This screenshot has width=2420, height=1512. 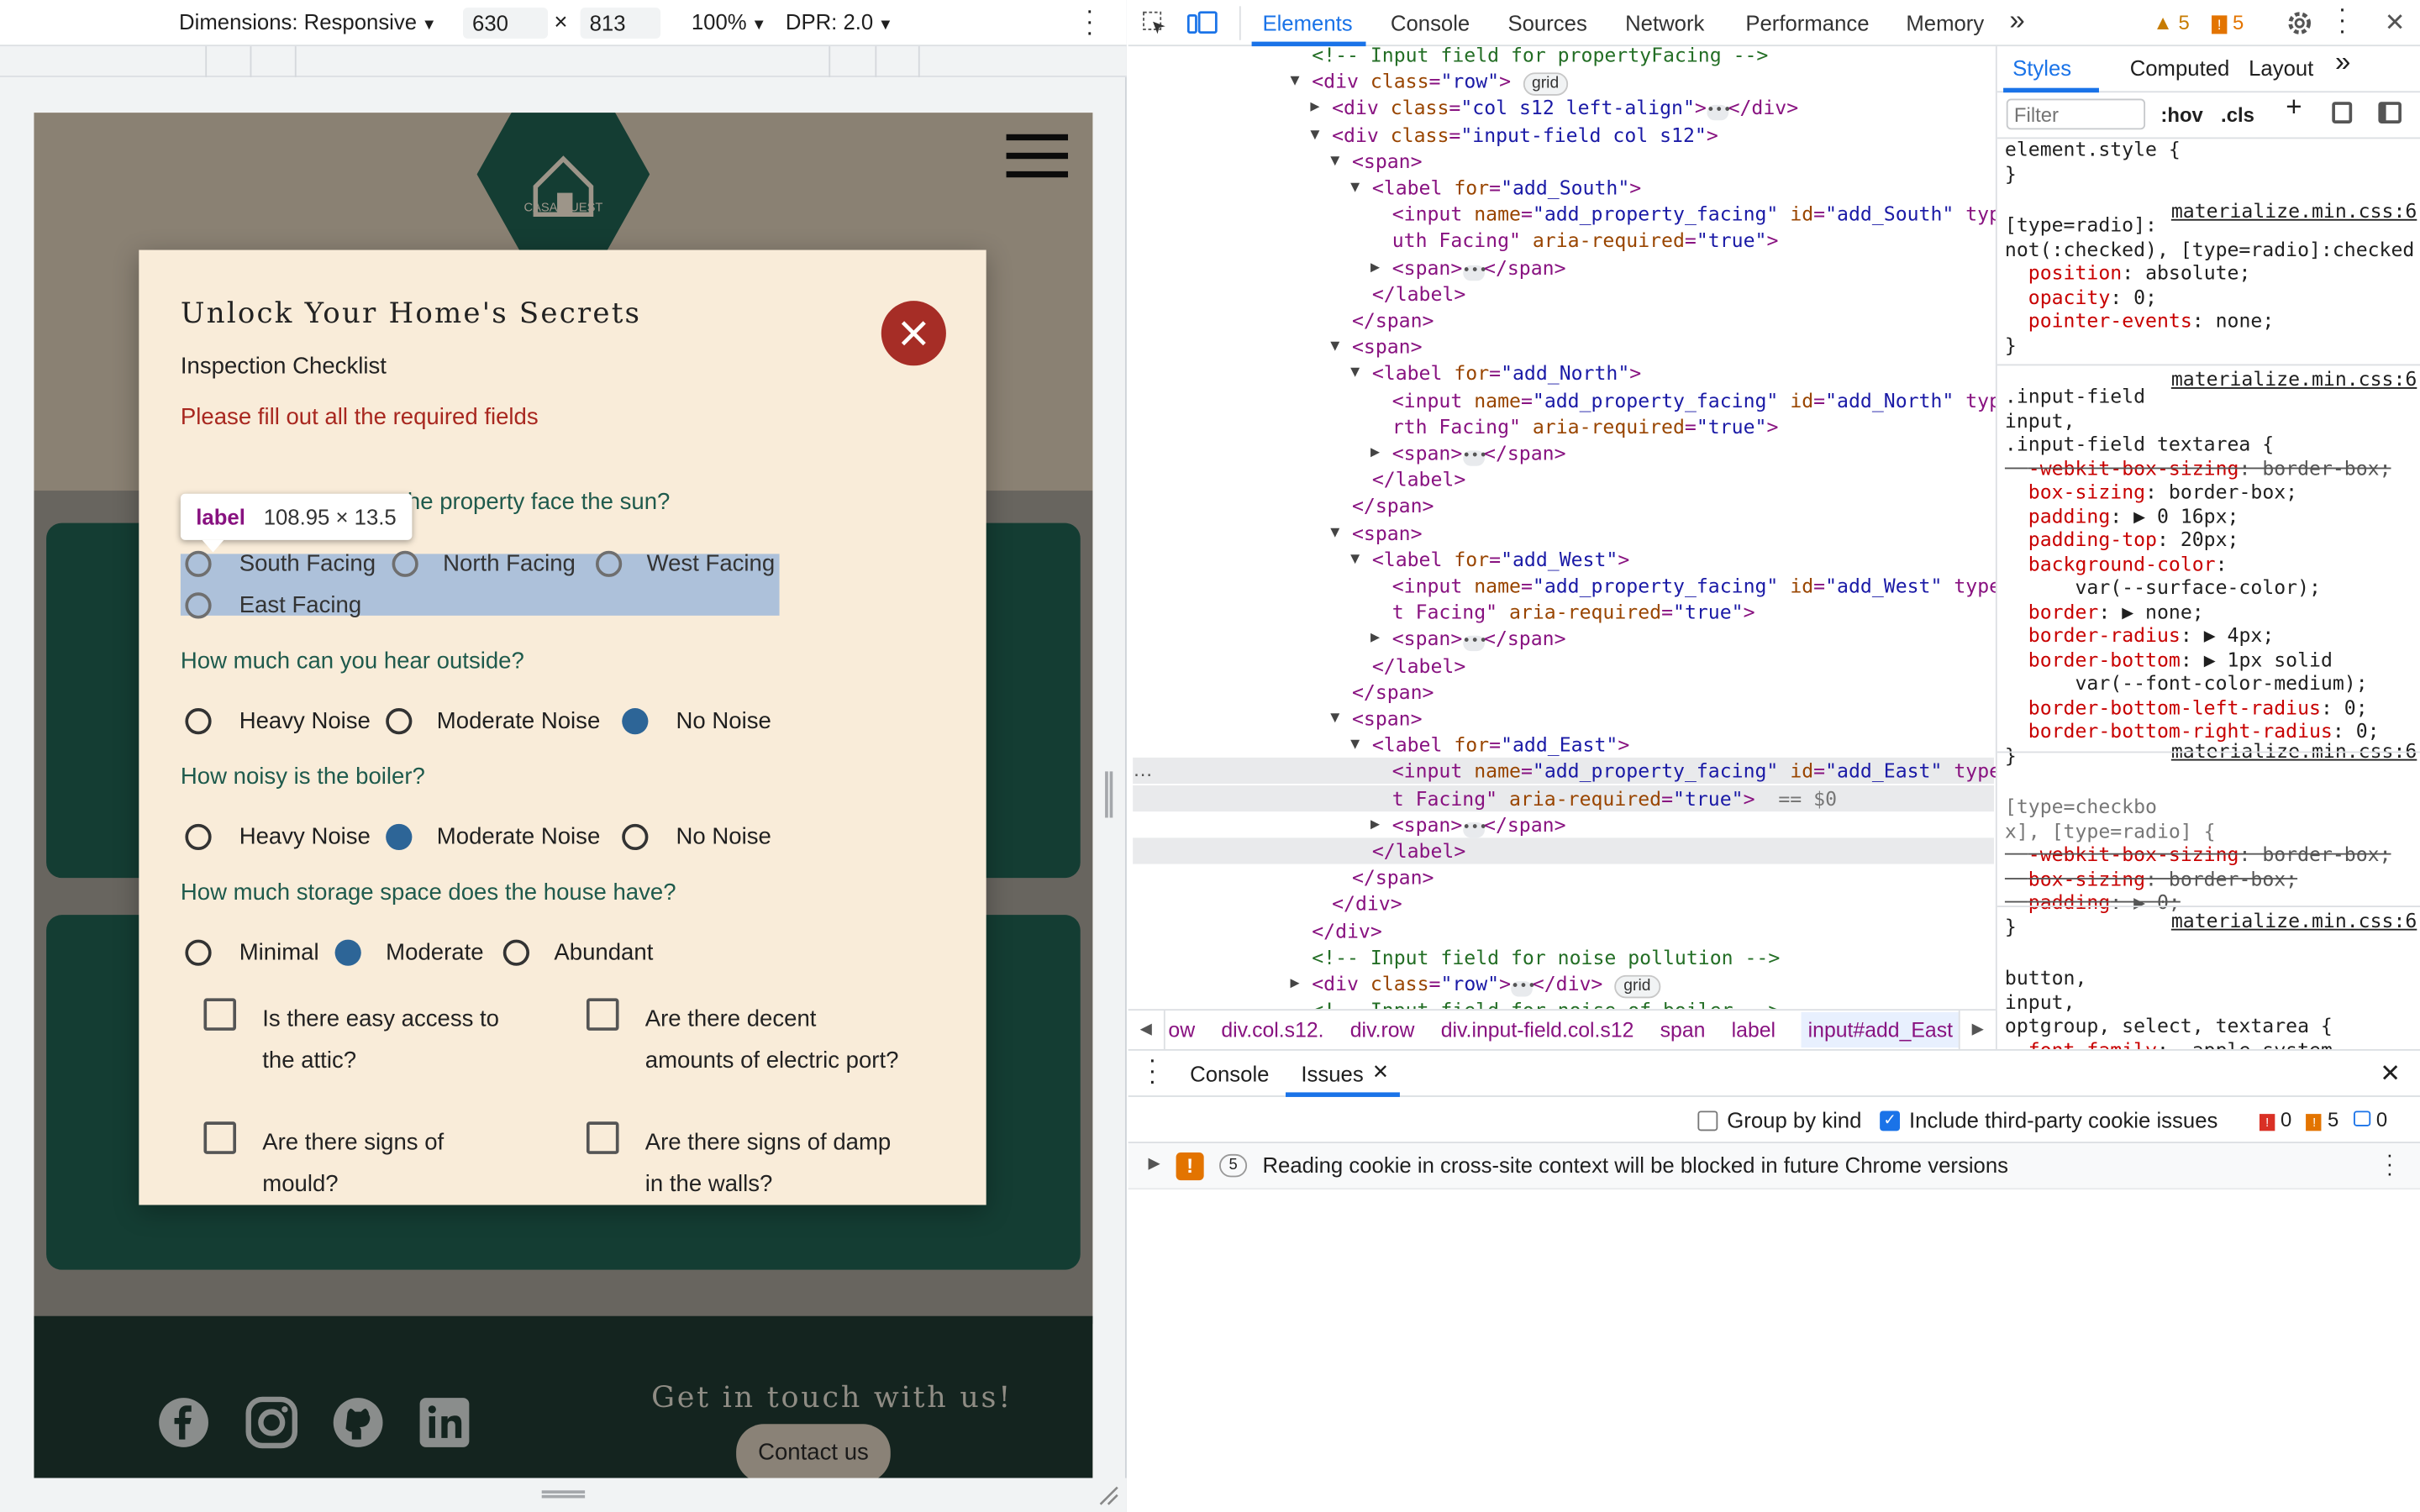 I want to click on instagram-icon, so click(x=271, y=1422).